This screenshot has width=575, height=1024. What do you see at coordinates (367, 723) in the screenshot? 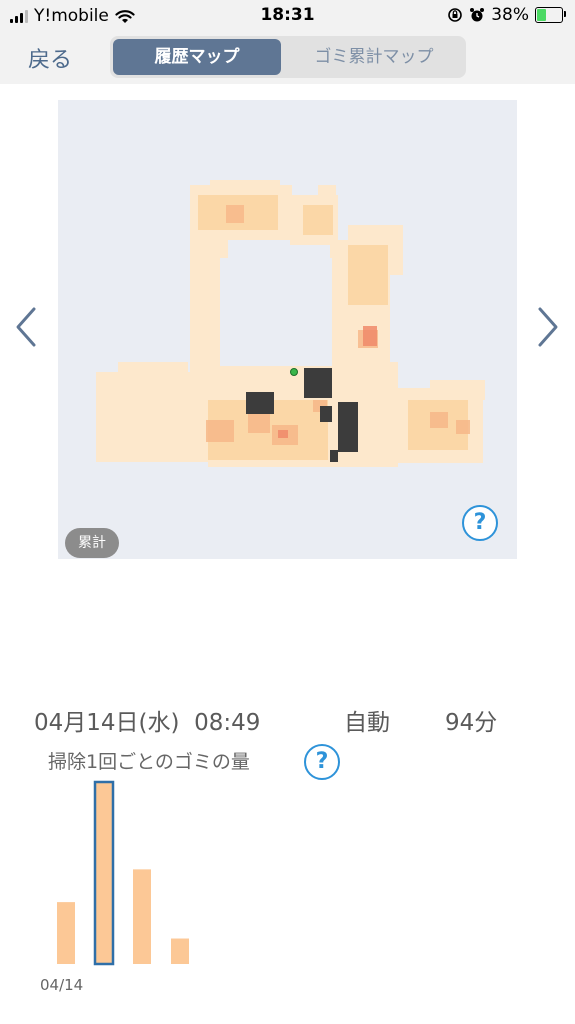
I see `session-mode: 自動` at bounding box center [367, 723].